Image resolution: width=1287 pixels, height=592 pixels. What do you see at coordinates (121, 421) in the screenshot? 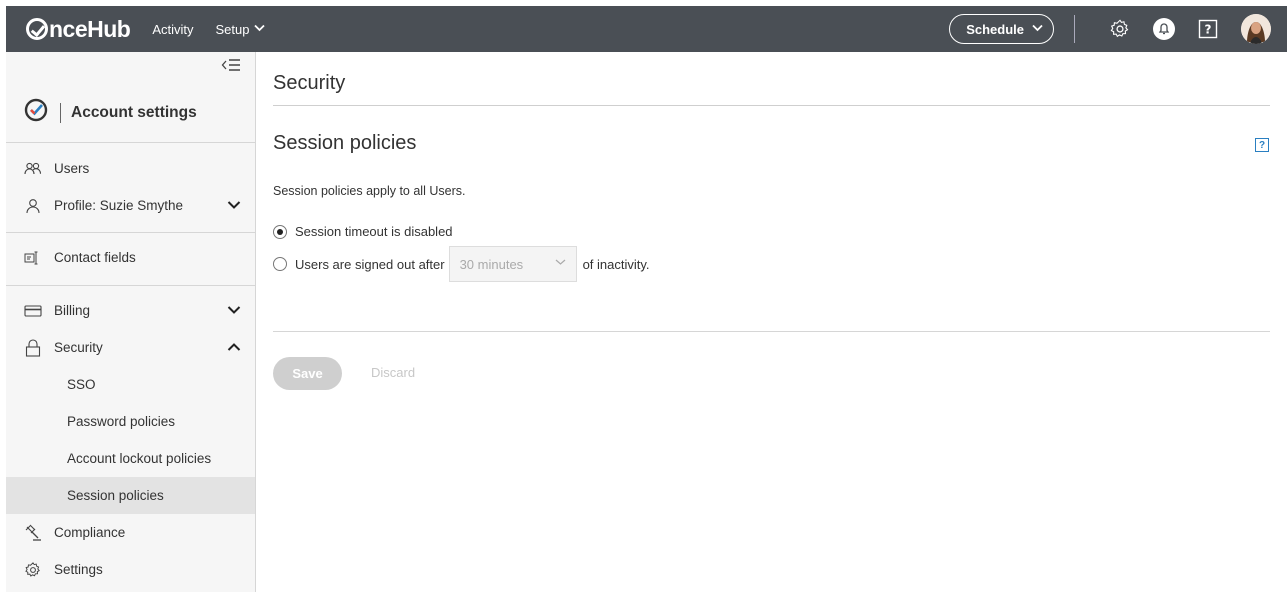
I see `sidebar-item-label: Password policies` at bounding box center [121, 421].